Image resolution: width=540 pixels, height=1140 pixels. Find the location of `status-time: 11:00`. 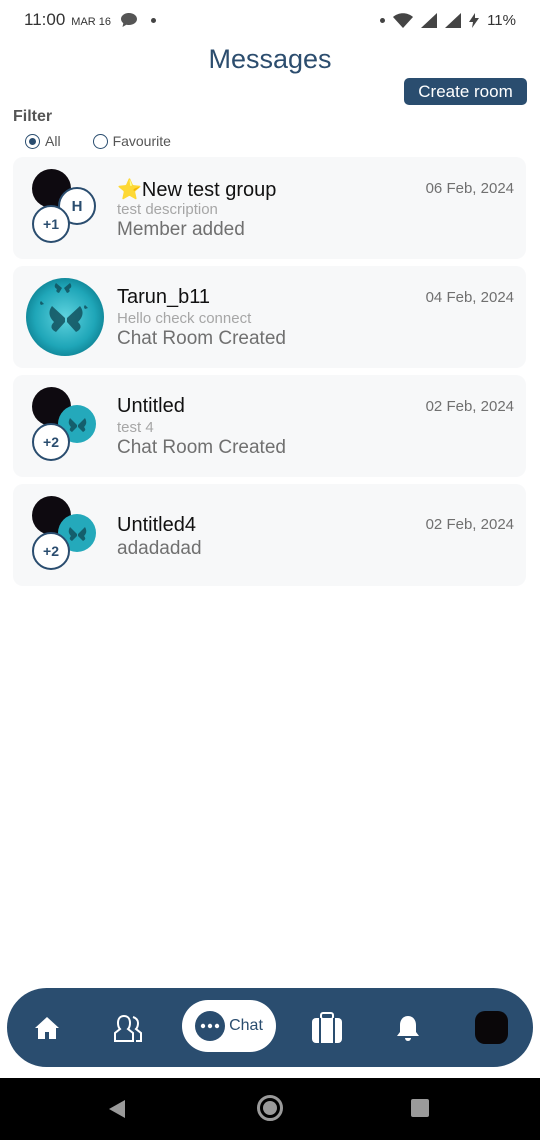

status-time: 11:00 is located at coordinates (45, 19).